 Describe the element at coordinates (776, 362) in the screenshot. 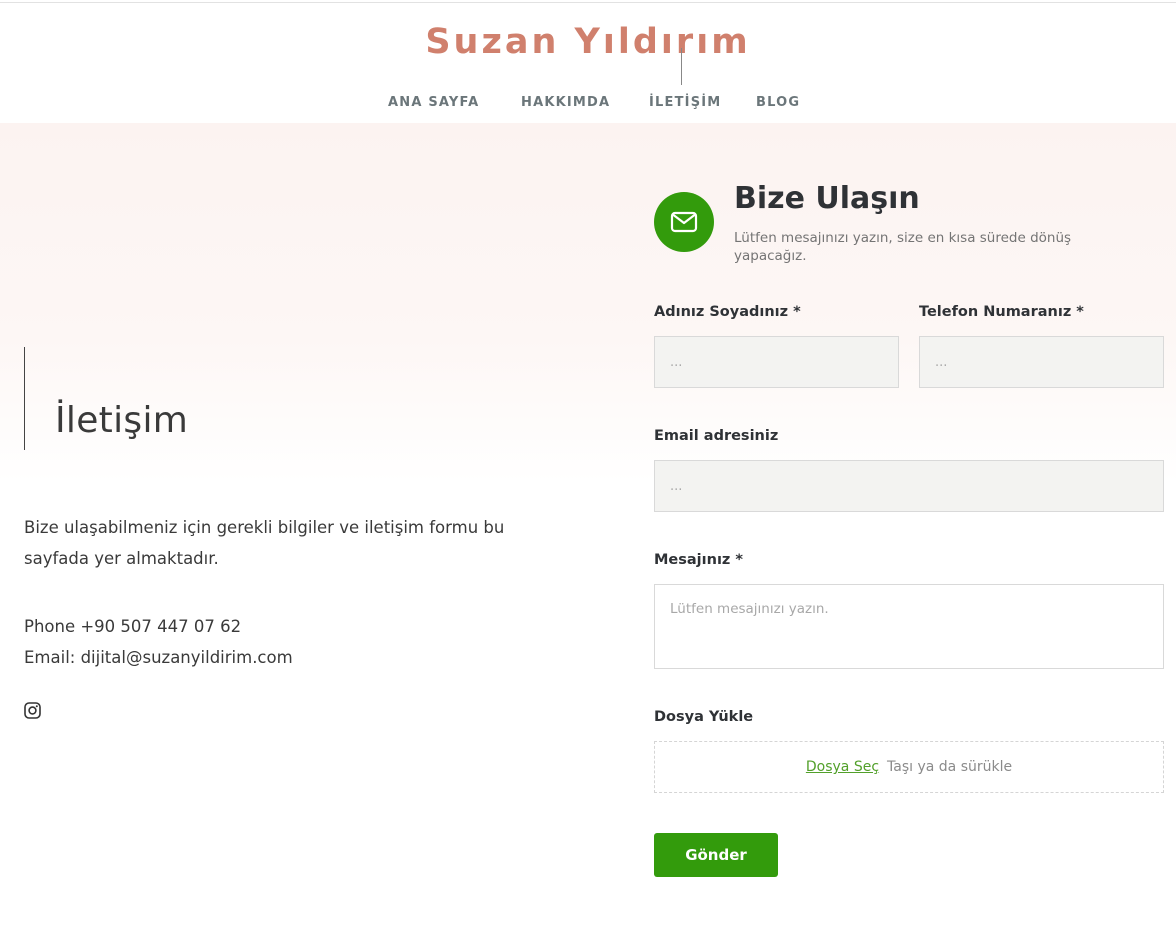

I see `name-input` at that location.